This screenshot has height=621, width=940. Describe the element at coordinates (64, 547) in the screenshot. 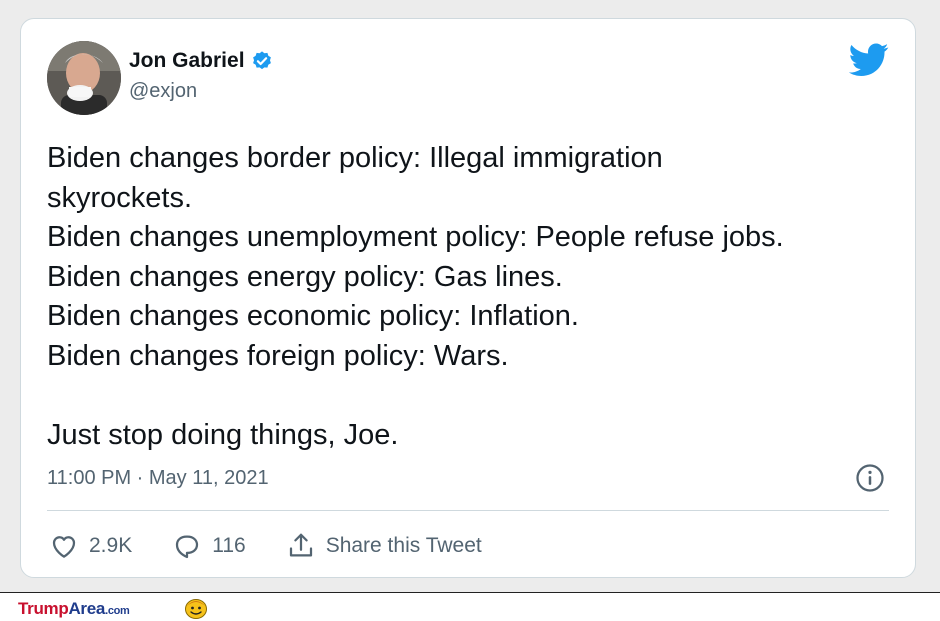

I see `heart-icon` at that location.